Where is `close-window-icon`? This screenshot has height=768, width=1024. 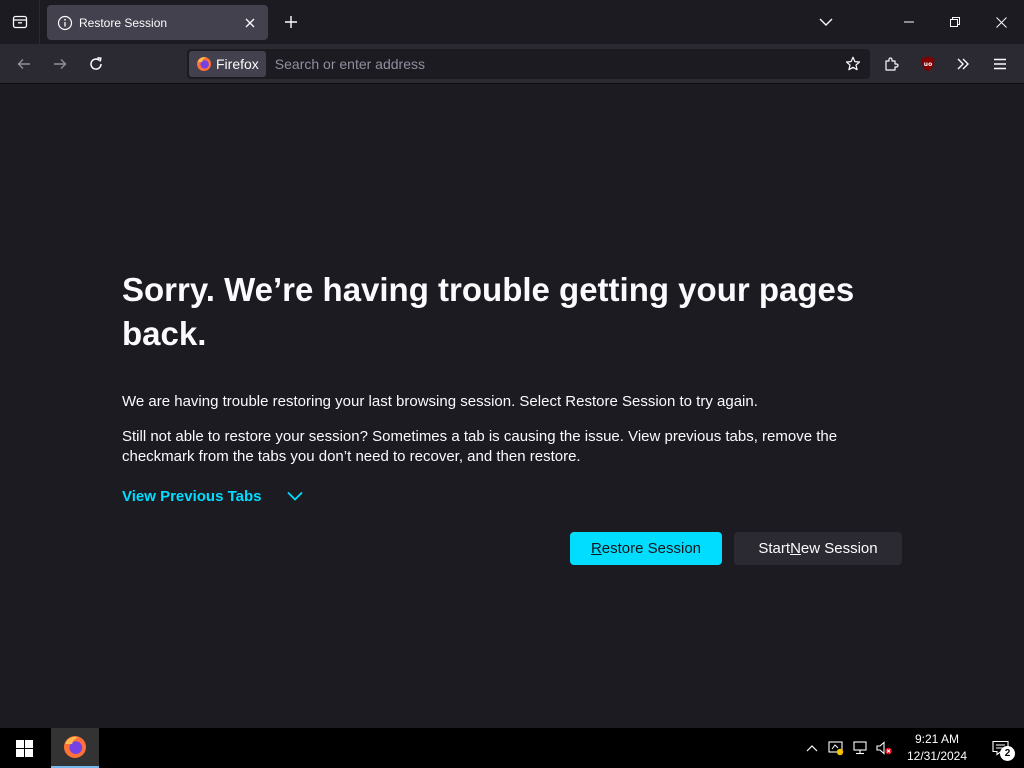
close-window-icon is located at coordinates (1001, 22).